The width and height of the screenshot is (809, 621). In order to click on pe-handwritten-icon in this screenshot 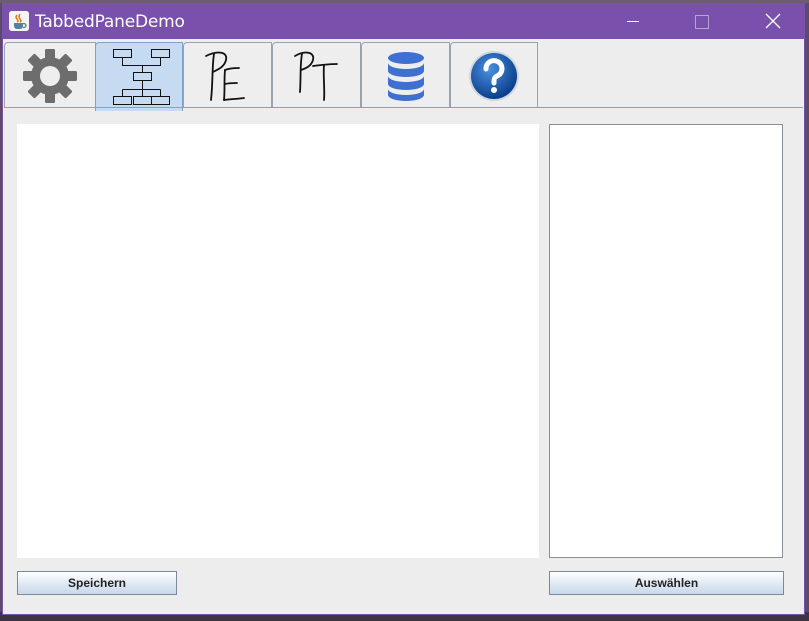, I will do `click(228, 76)`.